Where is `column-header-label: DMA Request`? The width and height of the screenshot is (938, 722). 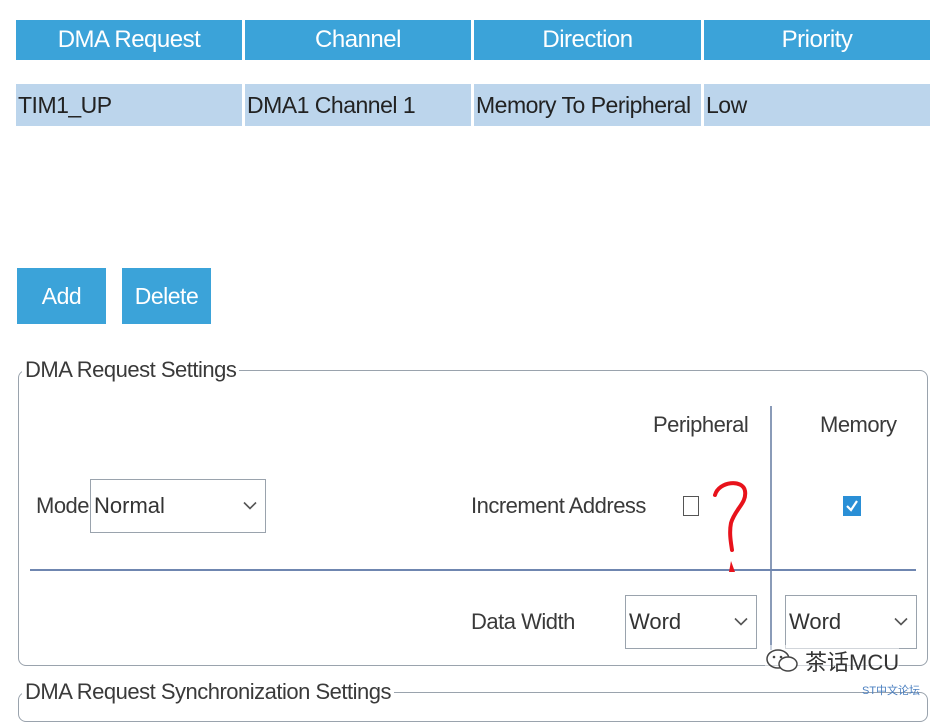 column-header-label: DMA Request is located at coordinates (129, 39).